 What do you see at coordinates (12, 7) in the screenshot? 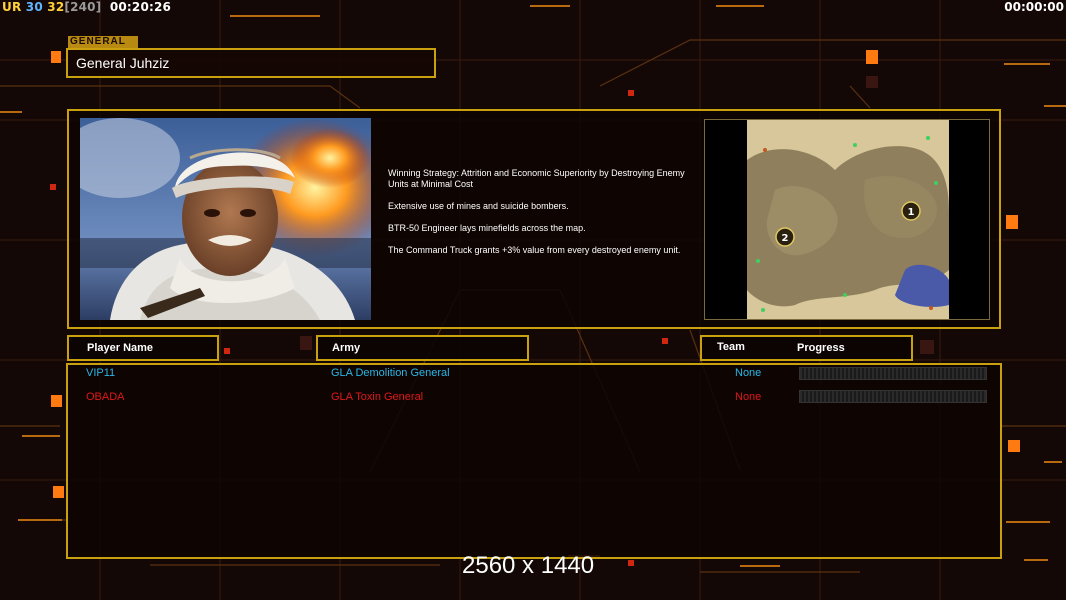
I see `ur-label: UR` at bounding box center [12, 7].